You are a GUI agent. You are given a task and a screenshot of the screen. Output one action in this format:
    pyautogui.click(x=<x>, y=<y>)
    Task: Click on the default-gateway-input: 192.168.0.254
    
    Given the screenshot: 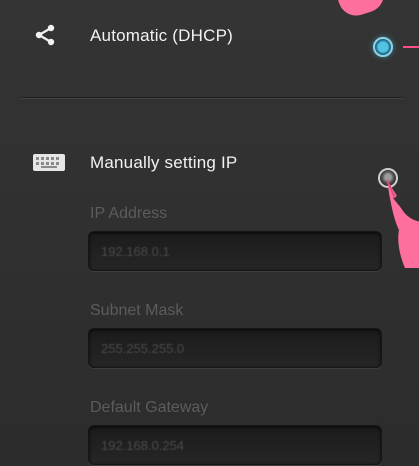 What is the action you would take?
    pyautogui.click(x=235, y=445)
    